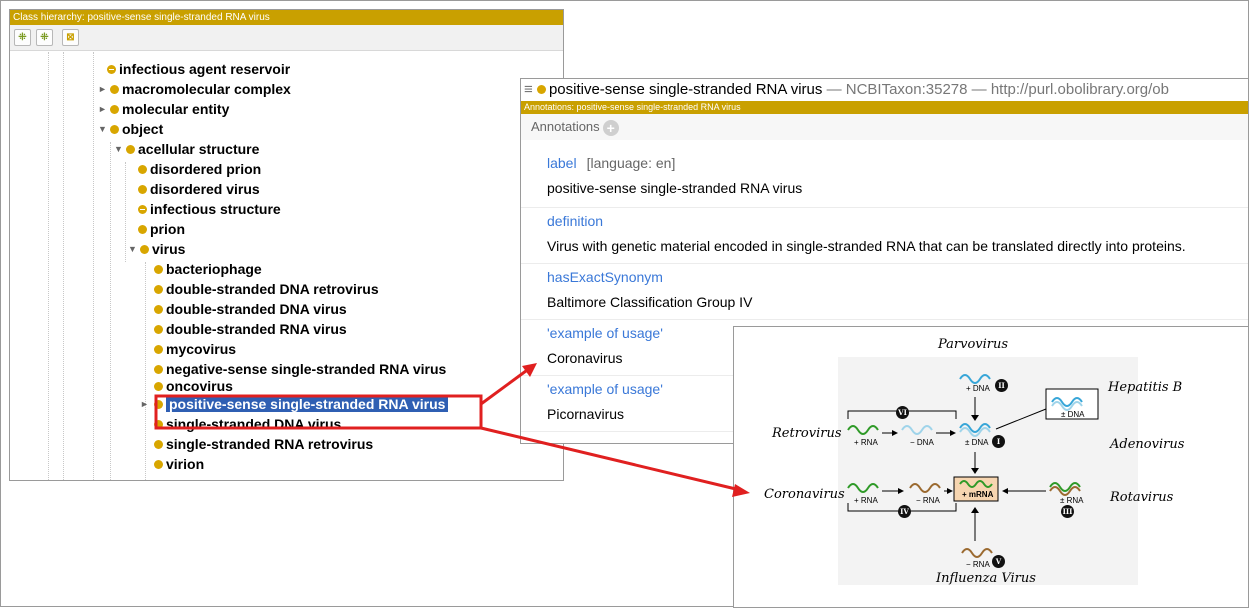  Describe the element at coordinates (973, 344) in the screenshot. I see `parvovirus-label: Parvovirus` at that location.